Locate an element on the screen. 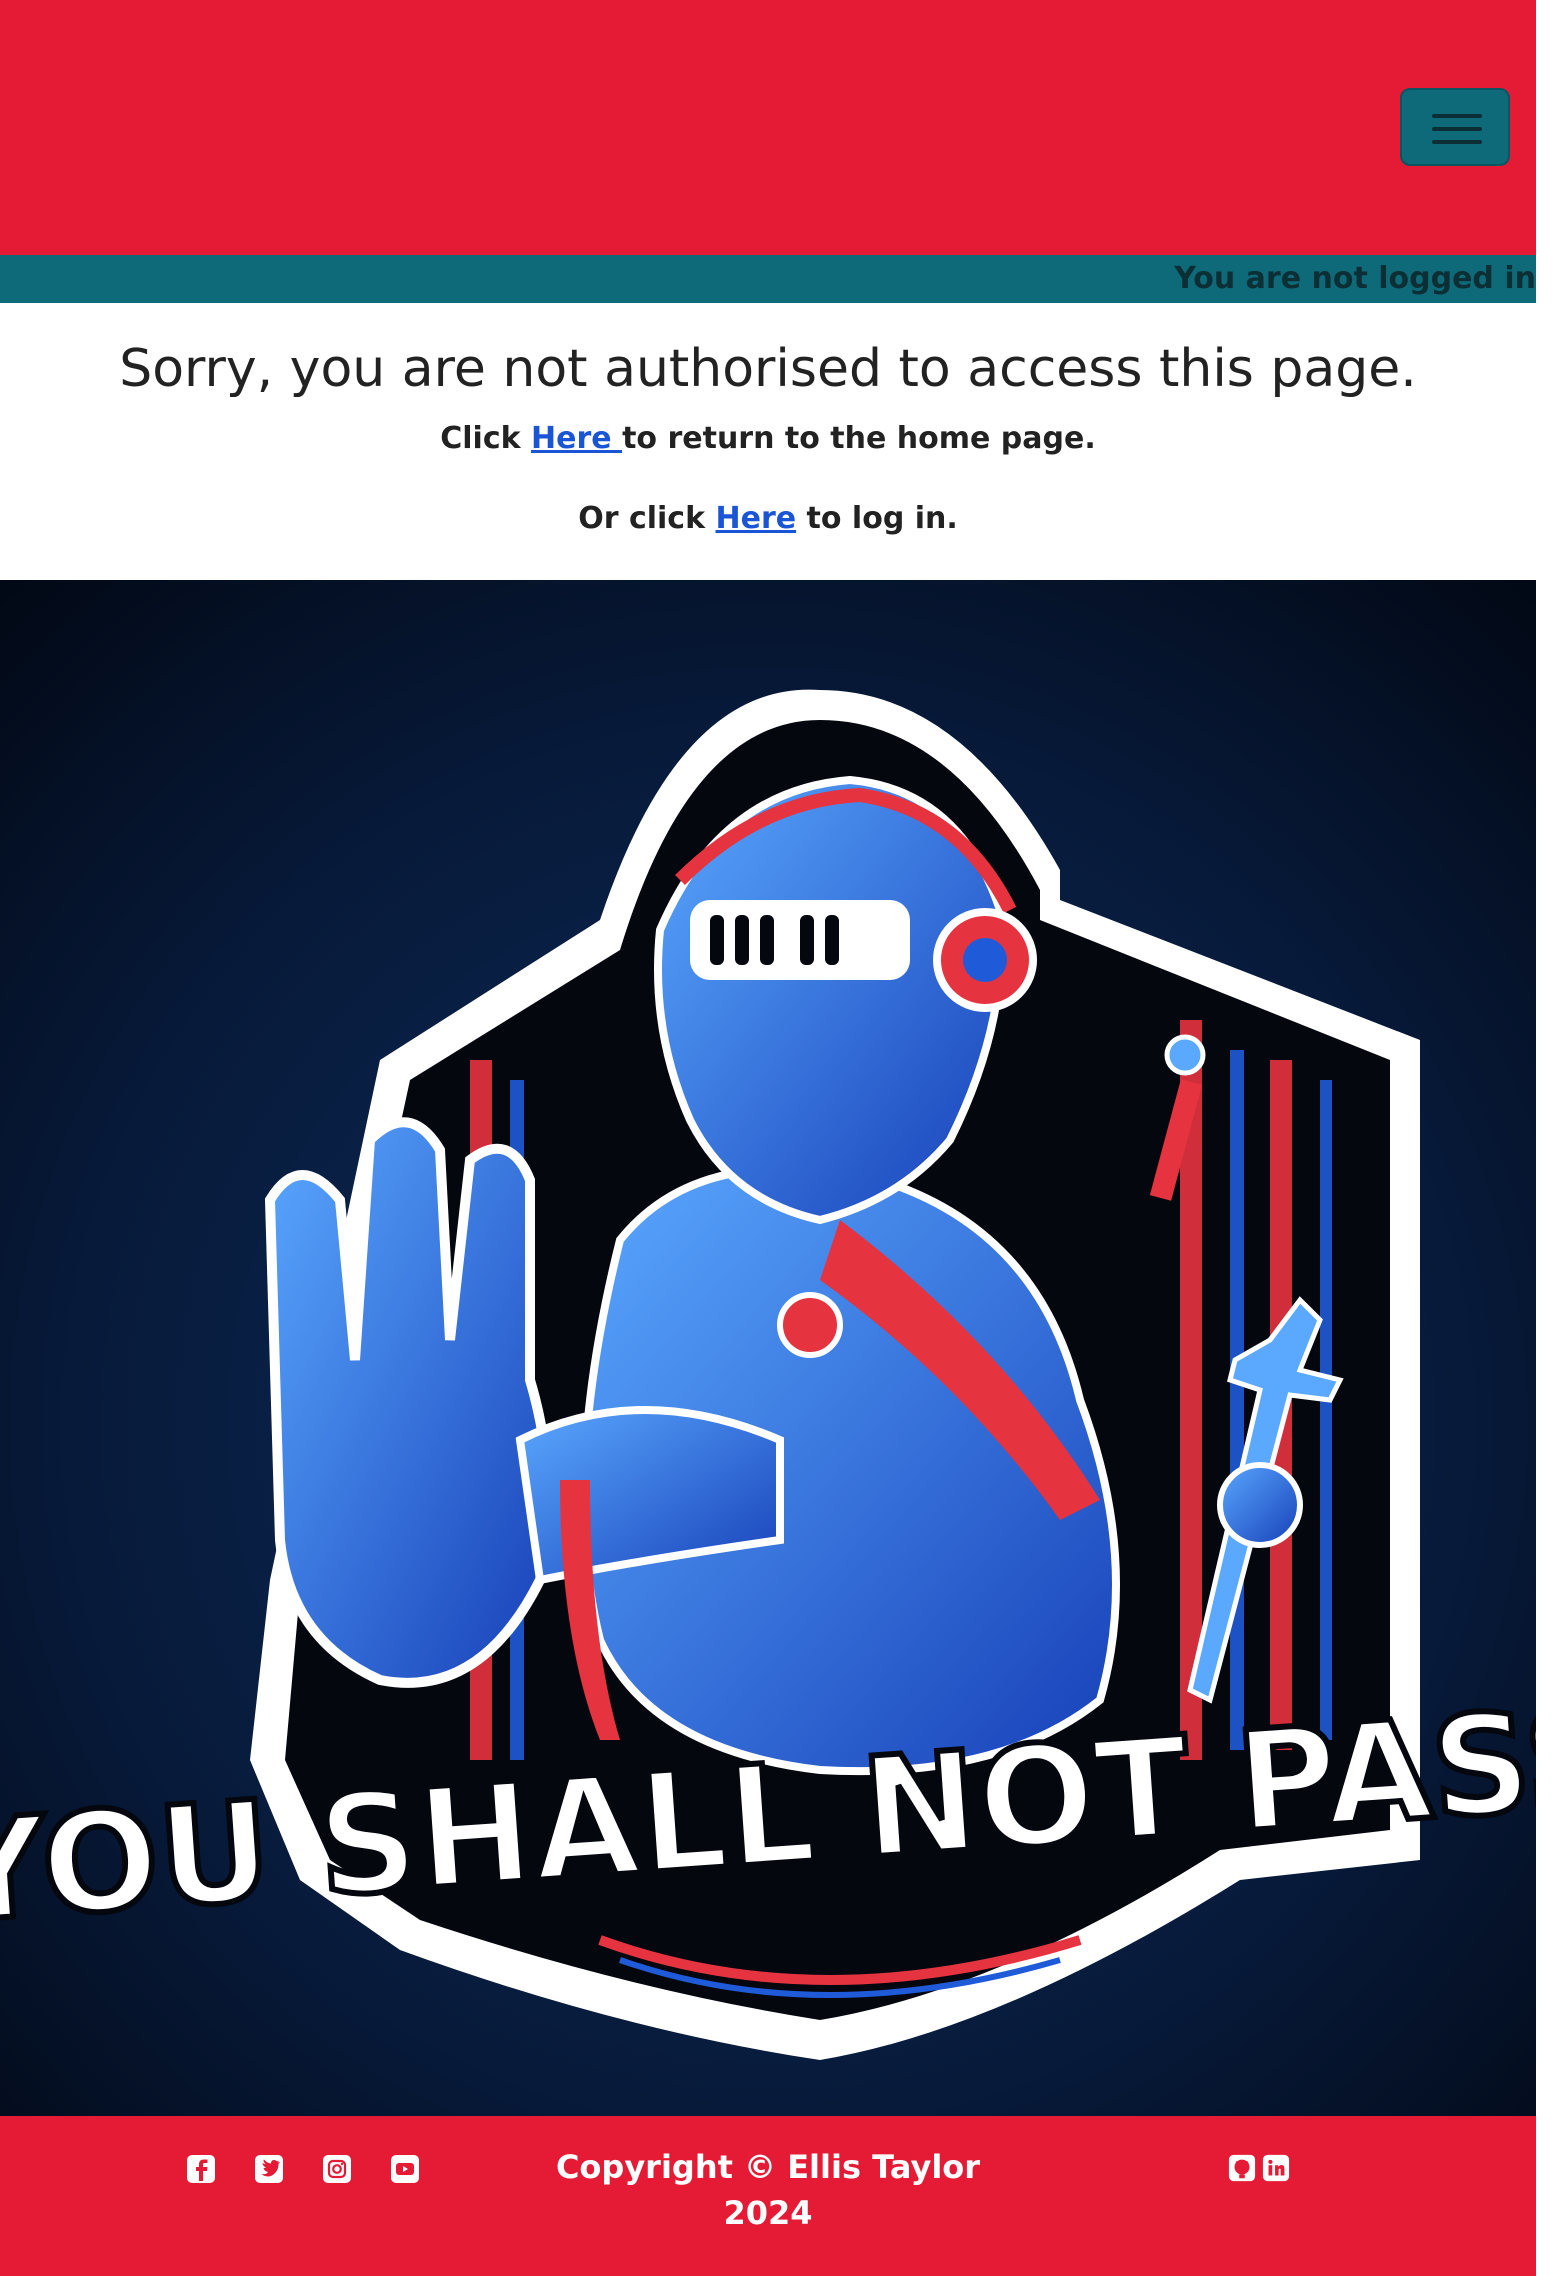  instagram-icon is located at coordinates (337, 2169).